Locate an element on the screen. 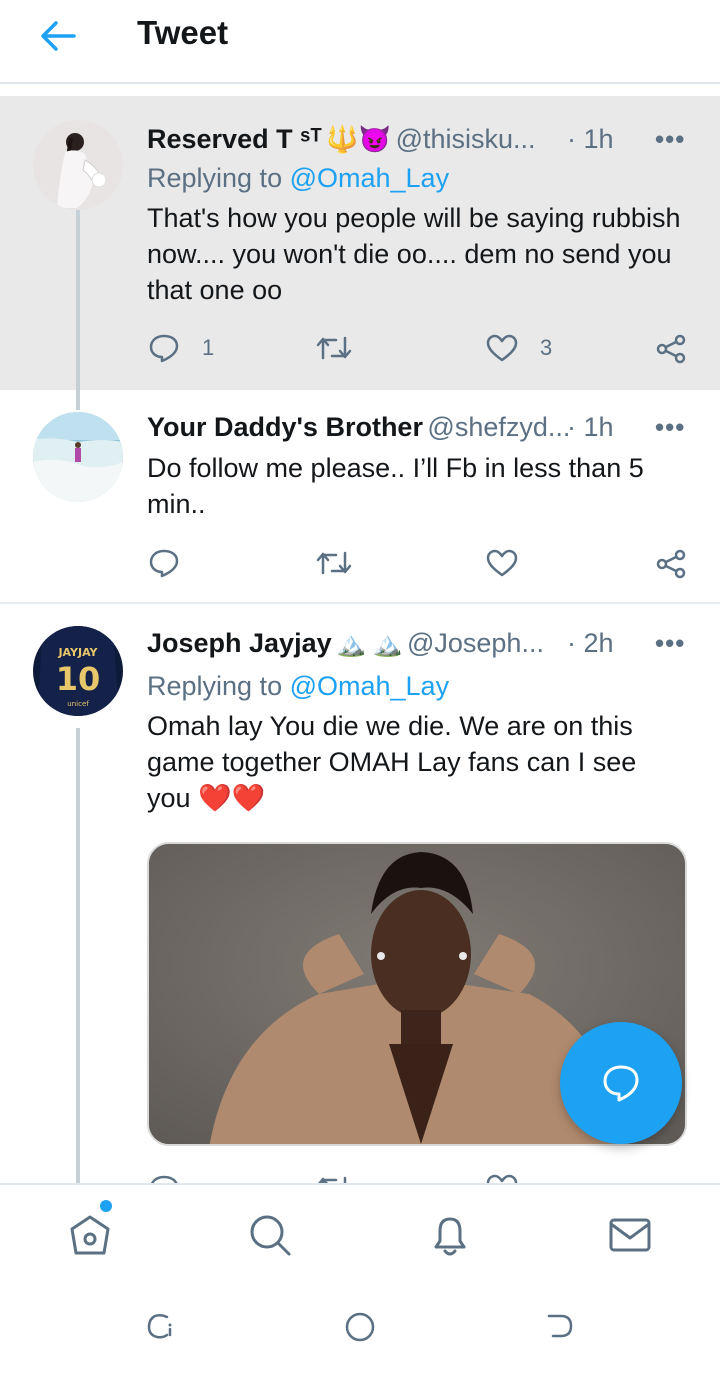 The image size is (720, 1377). back-button is located at coordinates (58, 36).